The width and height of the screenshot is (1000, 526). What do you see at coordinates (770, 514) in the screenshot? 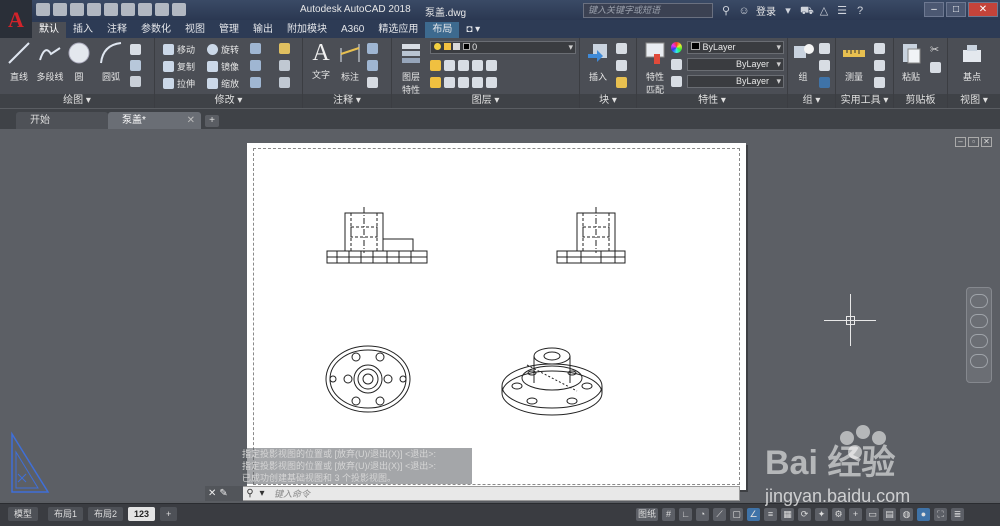
I see `lineweight-toggle-icon: ≡` at bounding box center [770, 514].